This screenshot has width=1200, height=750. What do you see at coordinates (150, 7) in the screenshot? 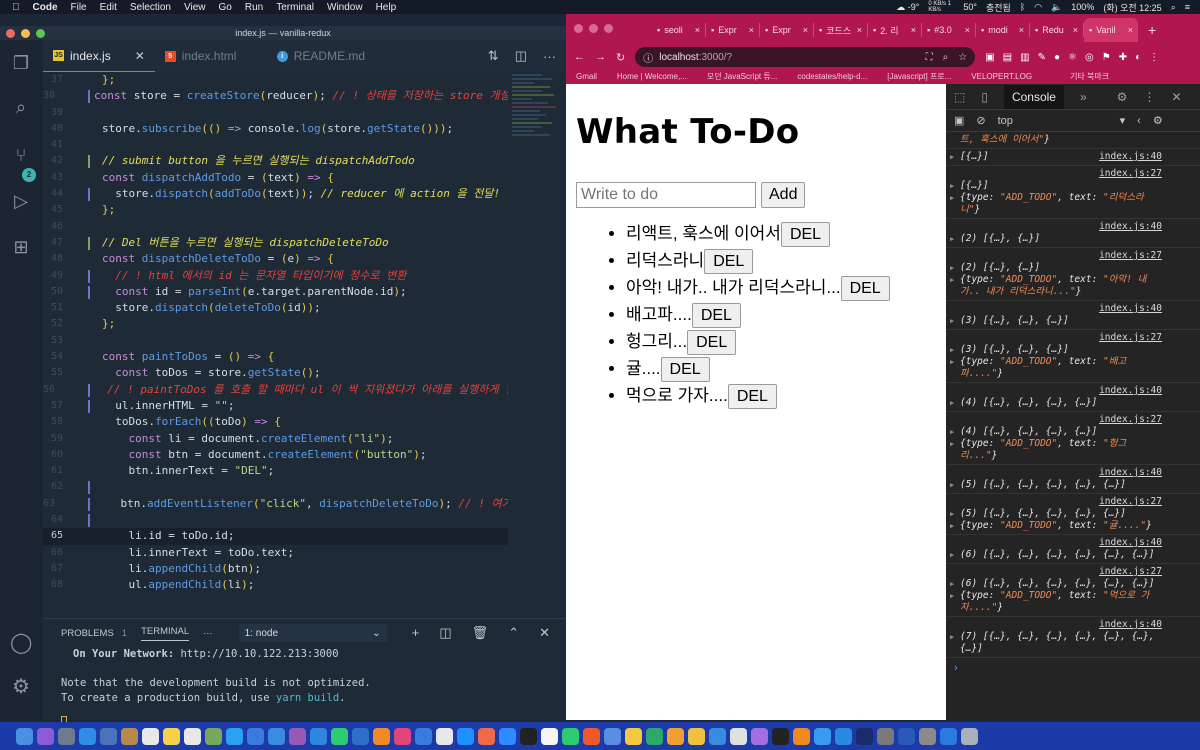
I see `menu-selection: Selection` at bounding box center [150, 7].